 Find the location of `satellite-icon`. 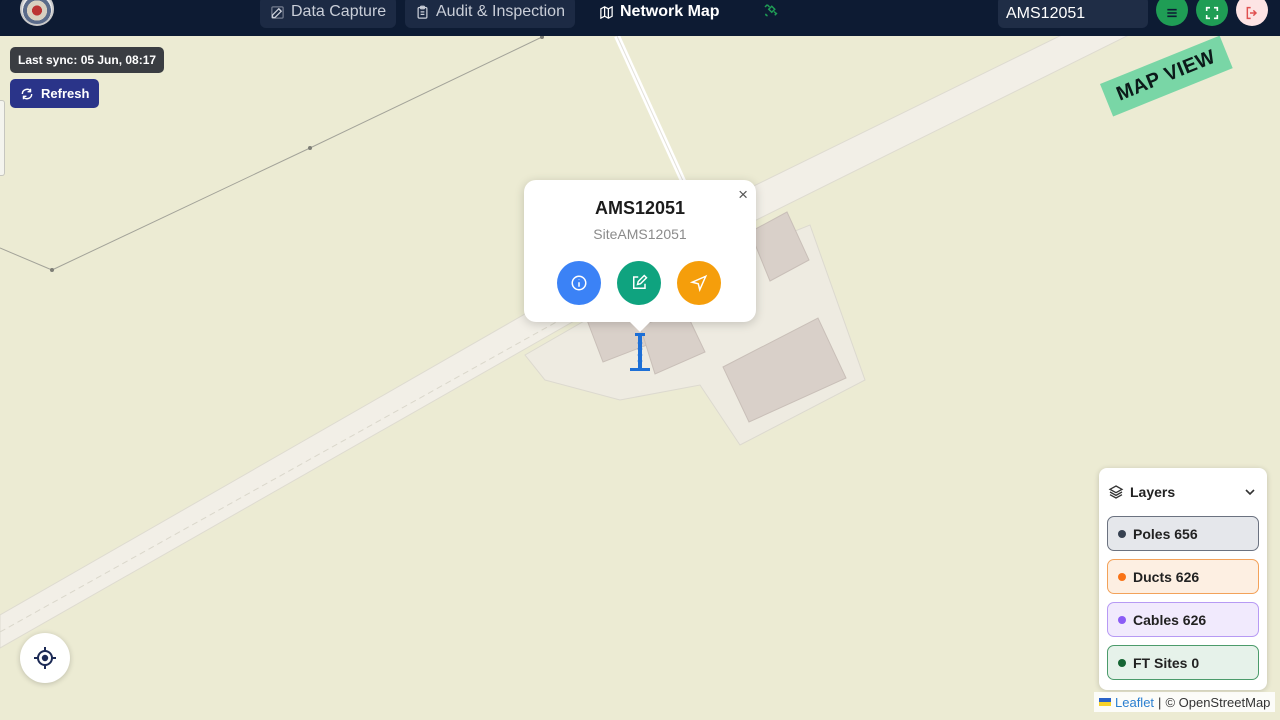

satellite-icon is located at coordinates (771, 10).